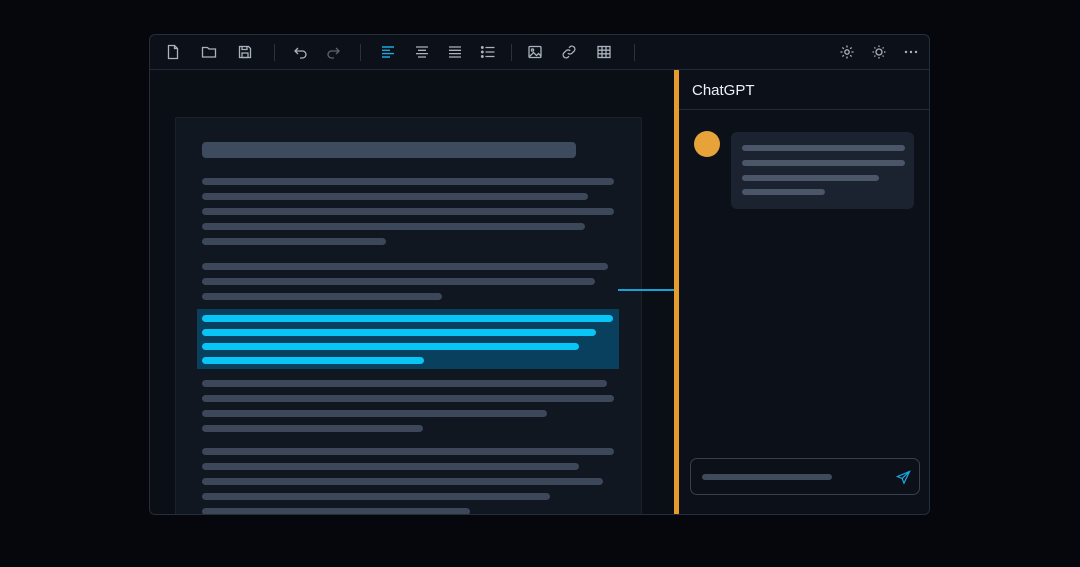 The width and height of the screenshot is (1080, 567). Describe the element at coordinates (822, 170) in the screenshot. I see `chat-message-bubble` at that location.